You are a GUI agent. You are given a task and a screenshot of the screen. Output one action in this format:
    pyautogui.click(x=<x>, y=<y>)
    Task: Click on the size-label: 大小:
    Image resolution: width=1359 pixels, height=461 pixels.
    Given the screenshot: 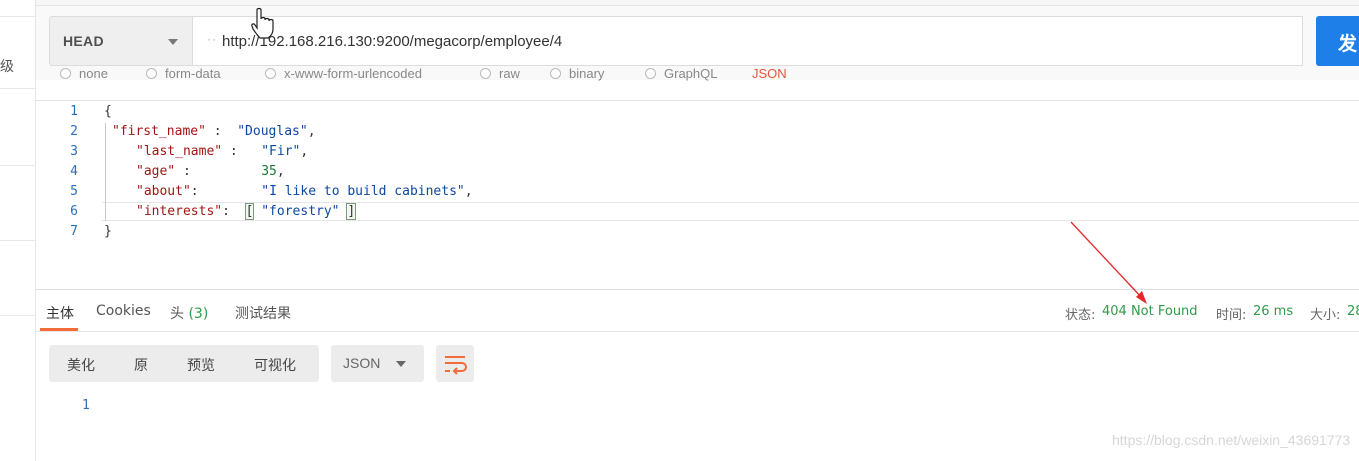 What is the action you would take?
    pyautogui.click(x=1325, y=315)
    